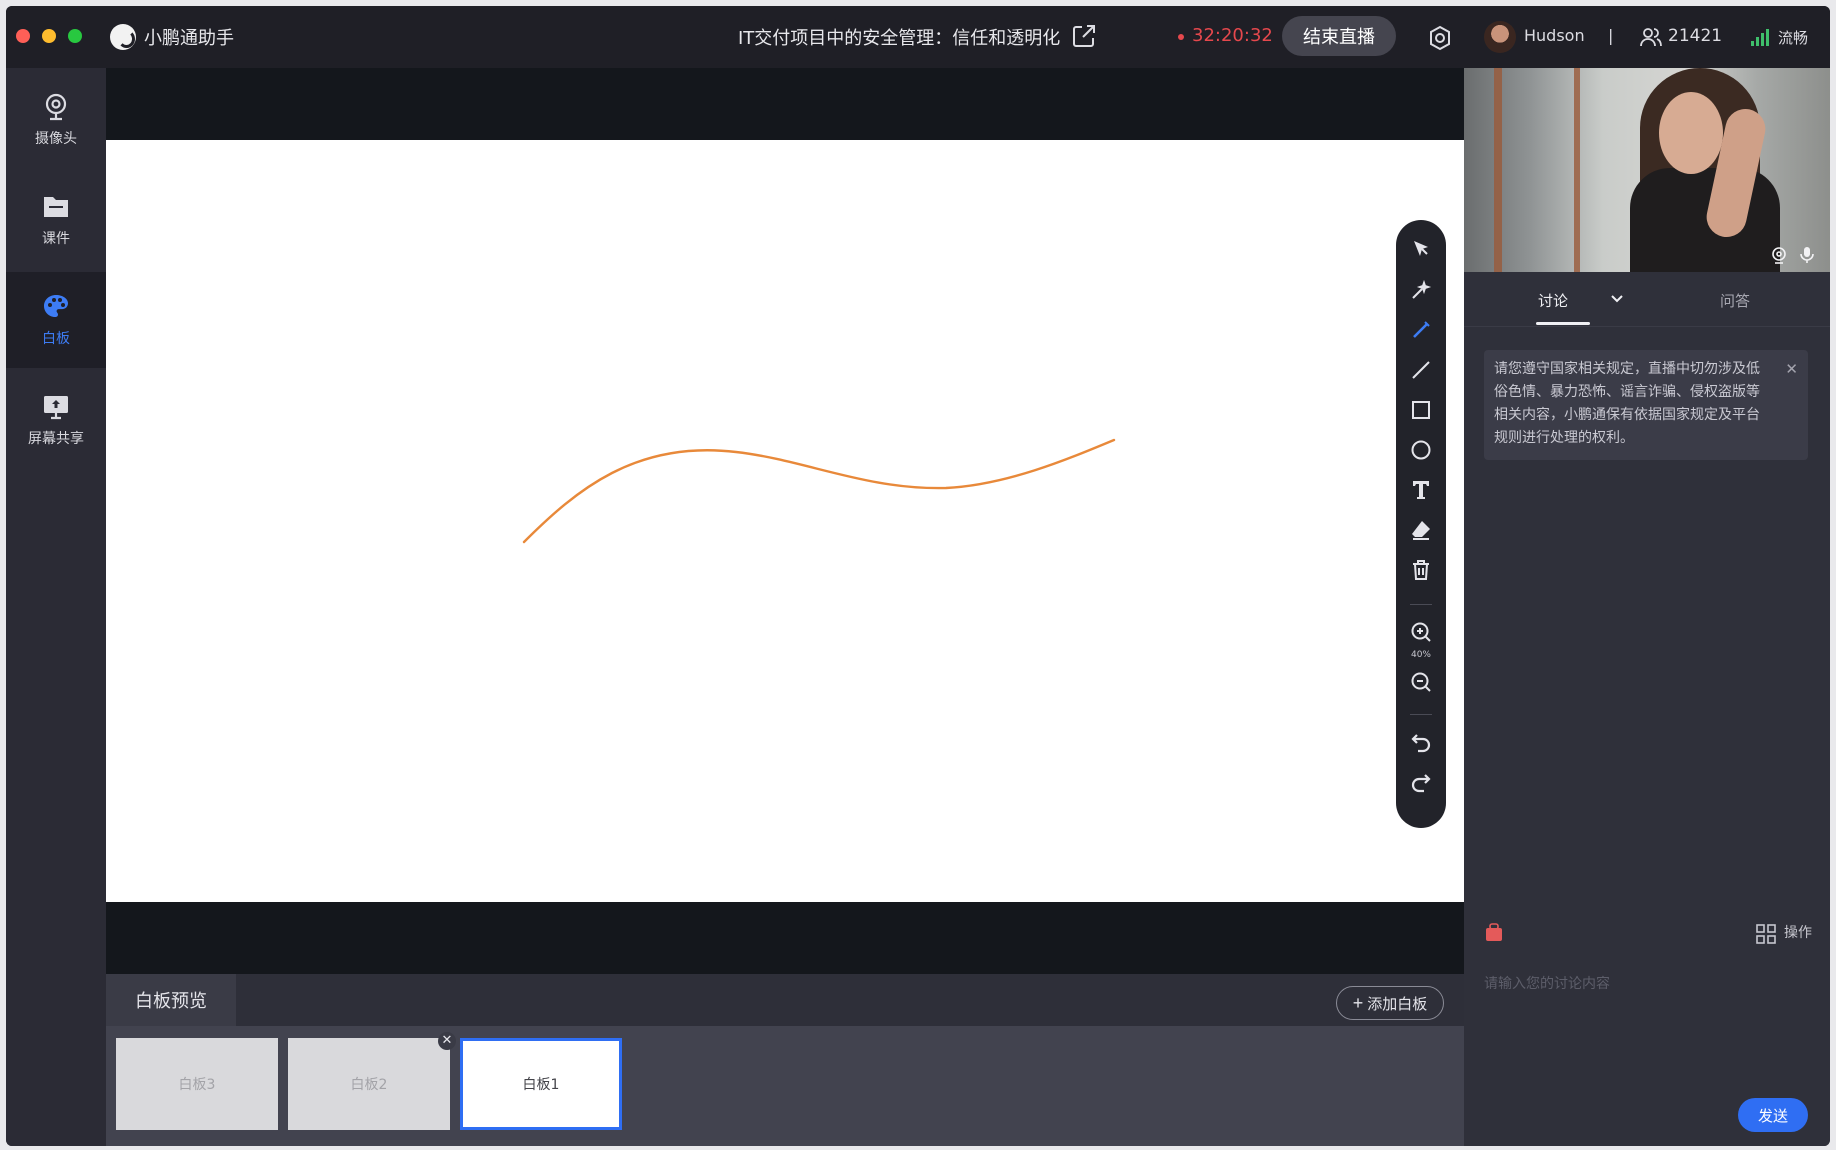 The width and height of the screenshot is (1836, 1150). Describe the element at coordinates (1421, 632) in the screenshot. I see `zoom-in-icon` at that location.